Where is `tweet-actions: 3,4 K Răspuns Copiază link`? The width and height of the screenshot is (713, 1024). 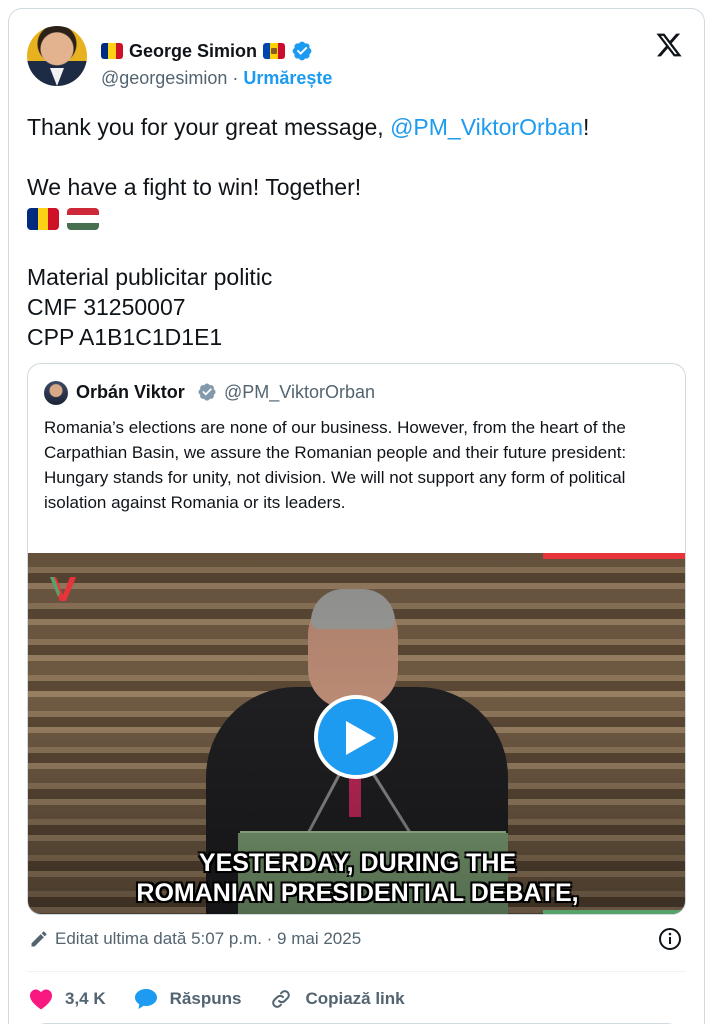
tweet-actions: 3,4 K Răspuns Copiază link is located at coordinates (231, 999).